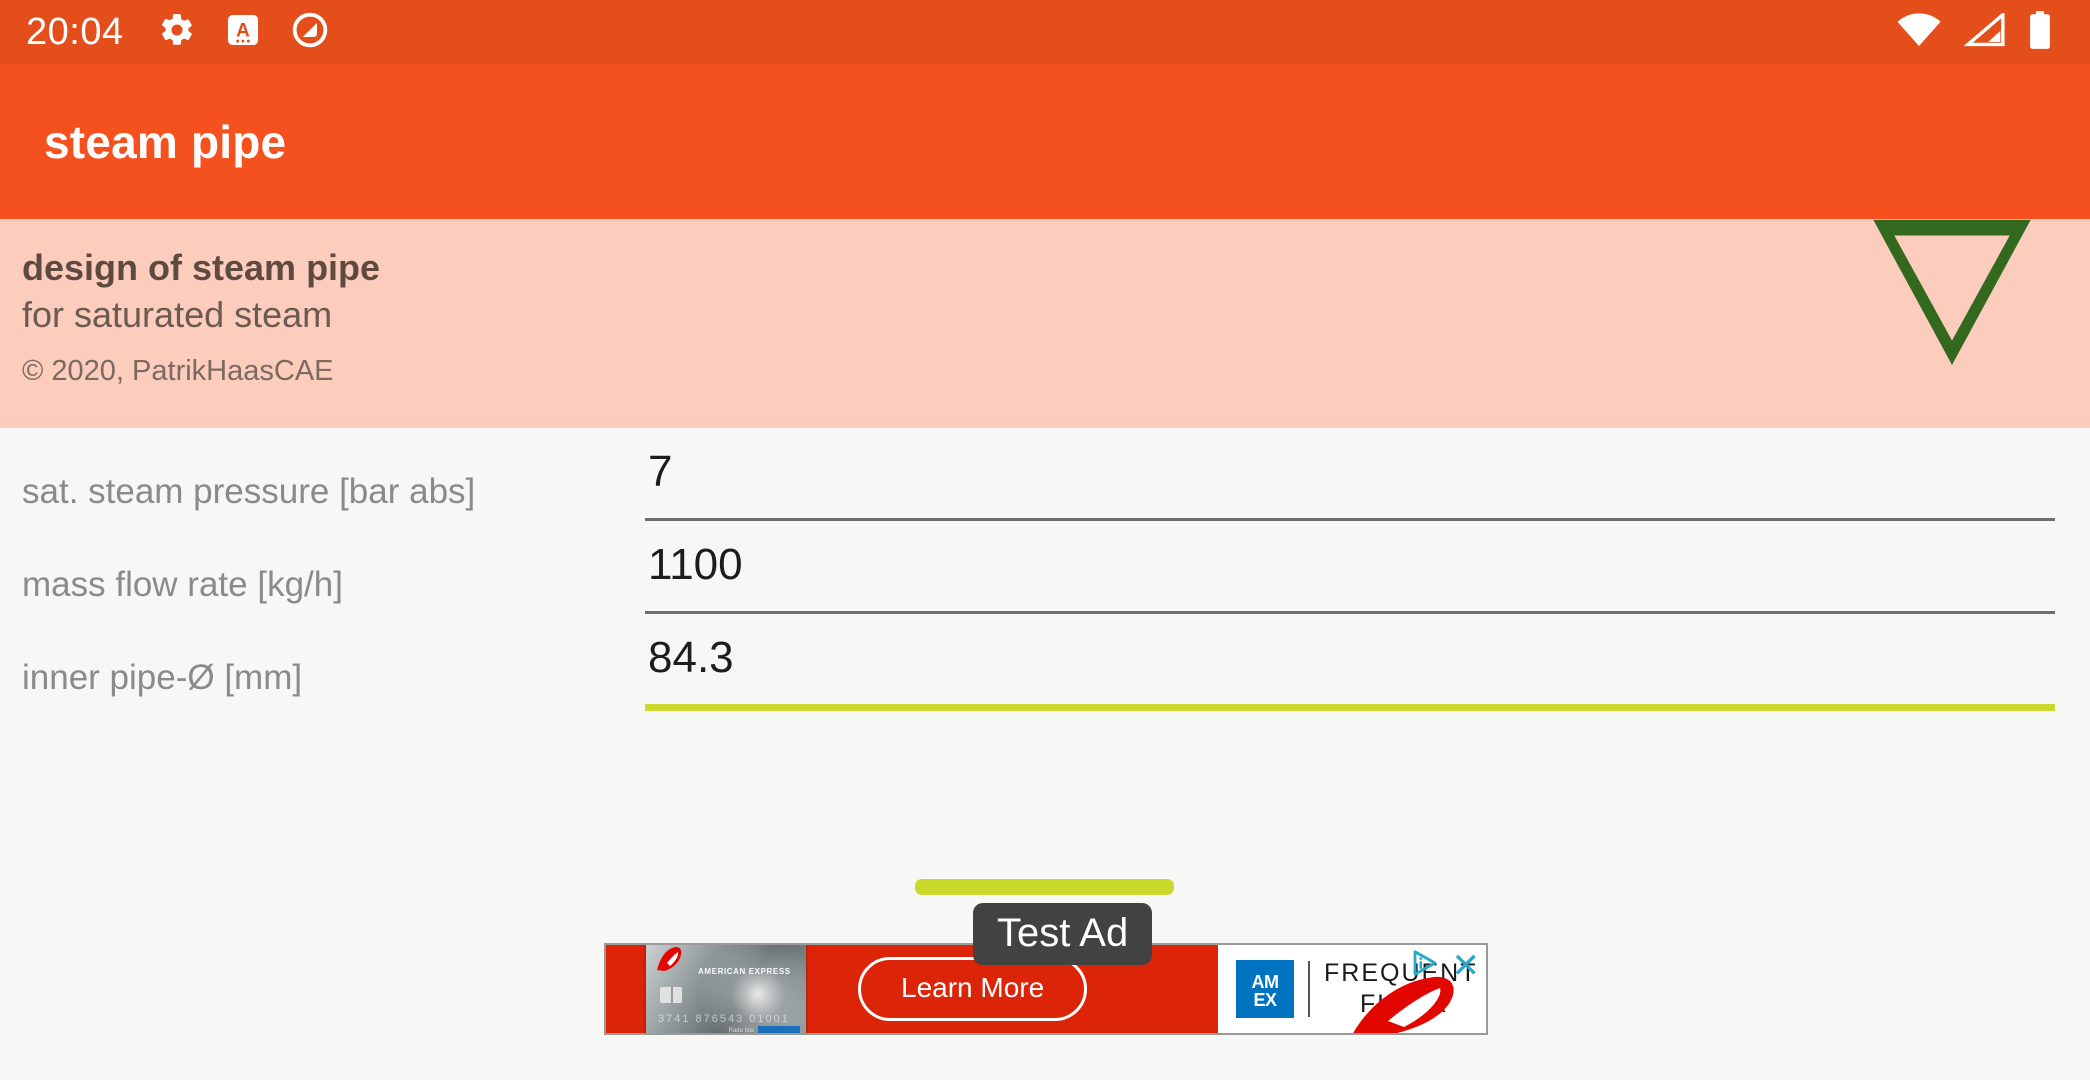 The width and height of the screenshot is (2090, 1080). What do you see at coordinates (1350, 578) in the screenshot?
I see `input-mass-flow-rate: 1100` at bounding box center [1350, 578].